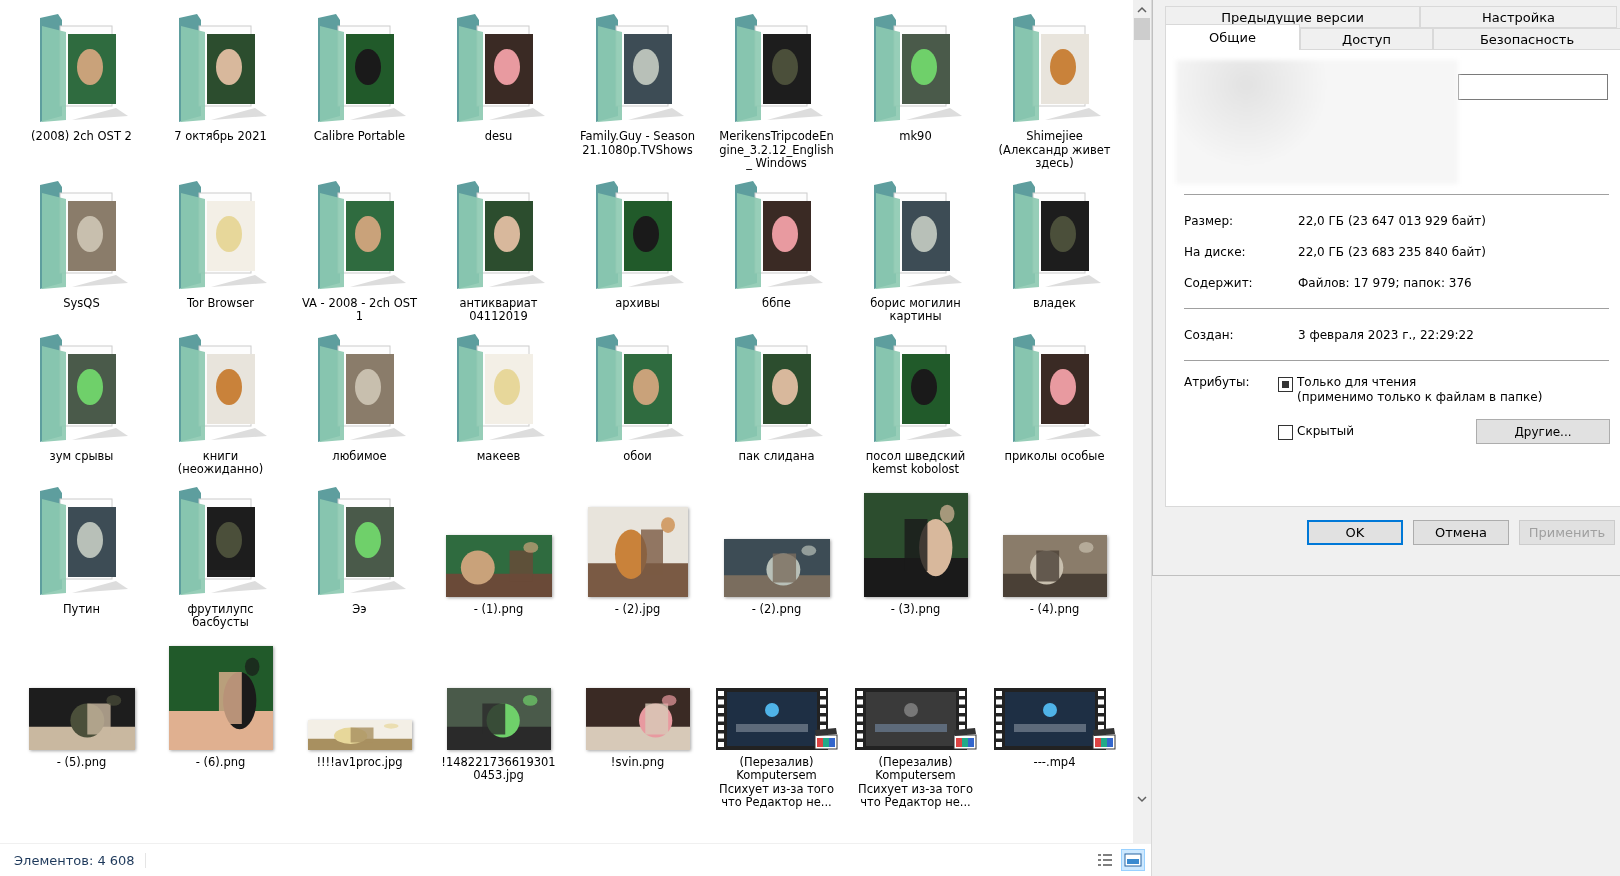 This screenshot has width=1620, height=876. I want to click on file-name: посол шведский kemst kobolost, so click(915, 463).